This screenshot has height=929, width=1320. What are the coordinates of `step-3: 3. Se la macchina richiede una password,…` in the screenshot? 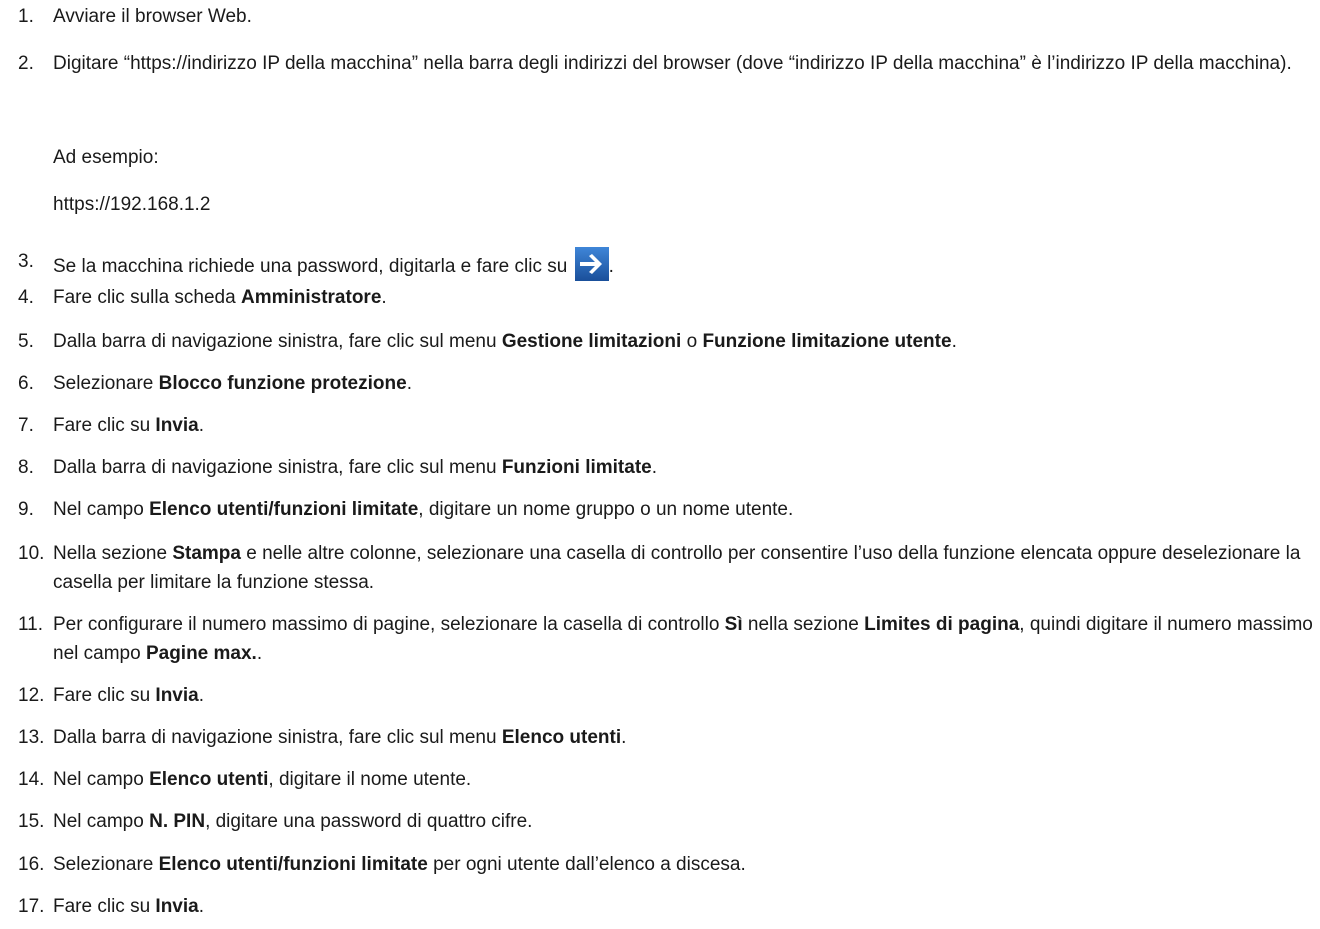 It's located at (668, 264).